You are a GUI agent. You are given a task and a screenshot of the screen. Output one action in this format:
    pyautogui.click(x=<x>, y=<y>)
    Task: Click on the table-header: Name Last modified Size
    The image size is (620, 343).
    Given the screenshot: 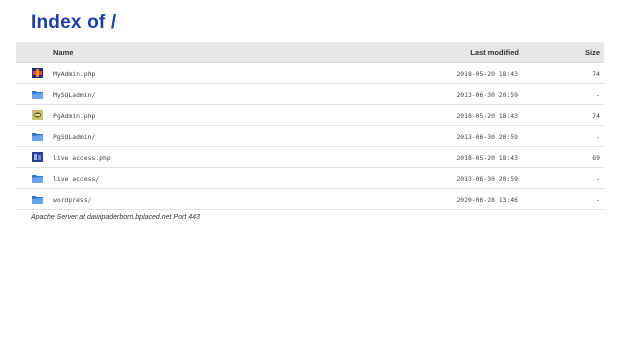 What is the action you would take?
    pyautogui.click(x=310, y=52)
    